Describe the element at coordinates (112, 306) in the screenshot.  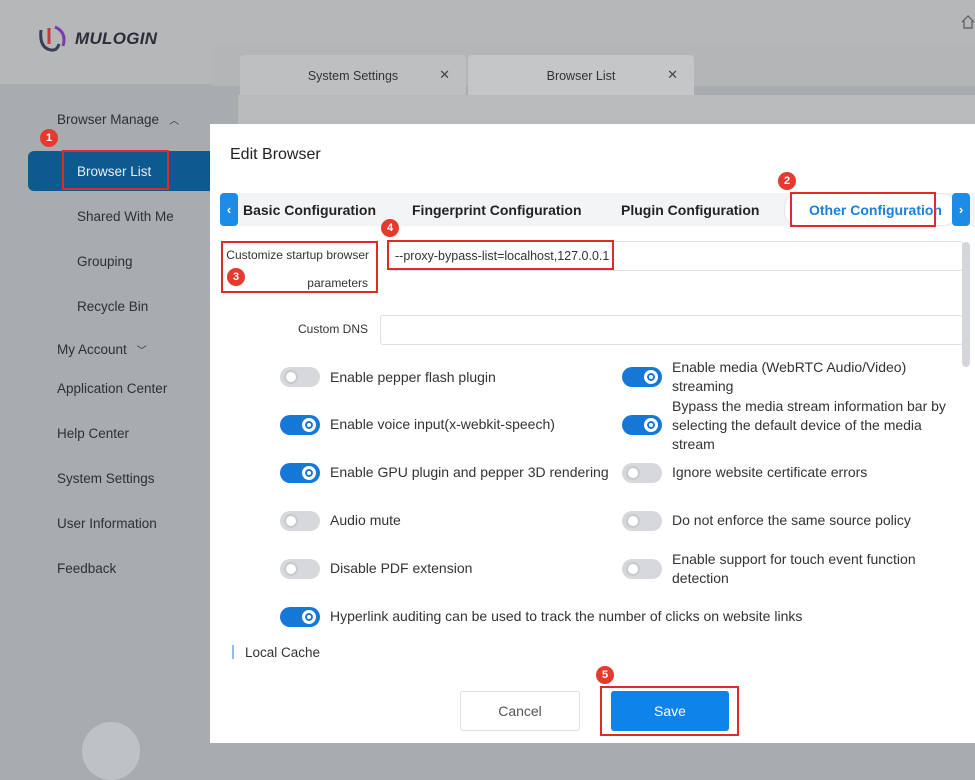
I see `sidebar-item-recycle-bin: Recycle Bin` at that location.